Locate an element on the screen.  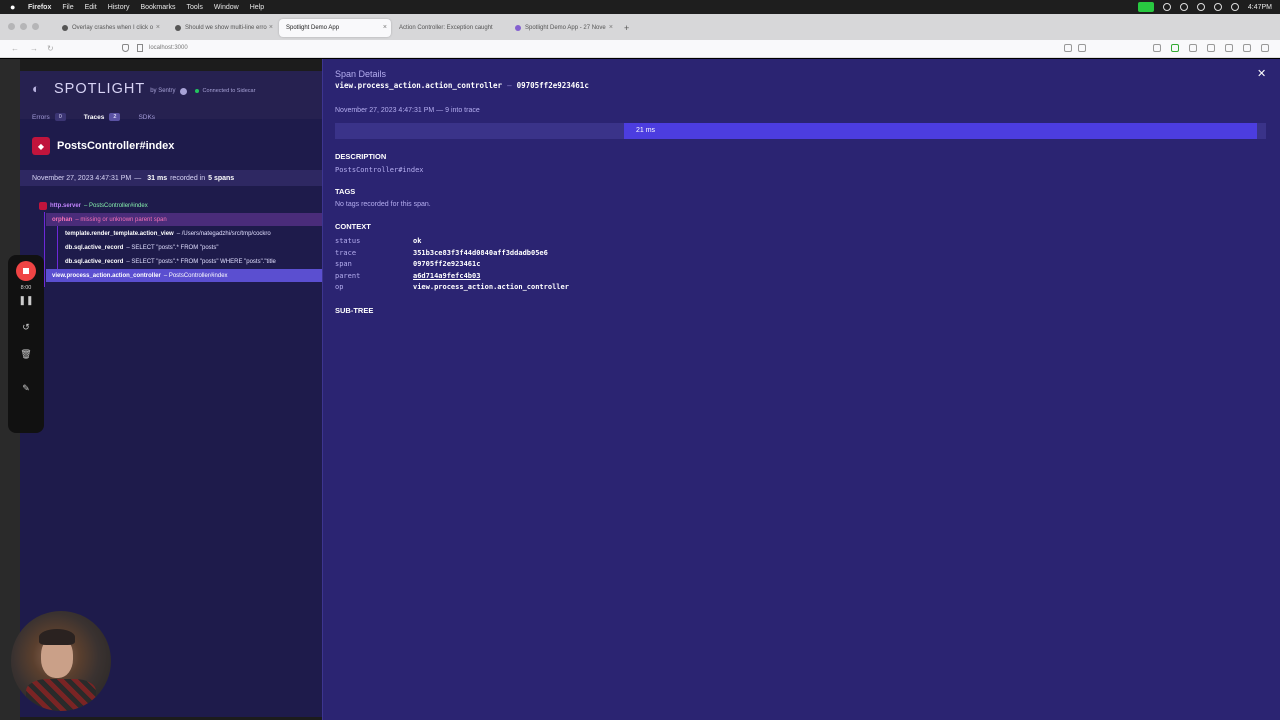
trace-duration: 31 ms is located at coordinates (157, 178).